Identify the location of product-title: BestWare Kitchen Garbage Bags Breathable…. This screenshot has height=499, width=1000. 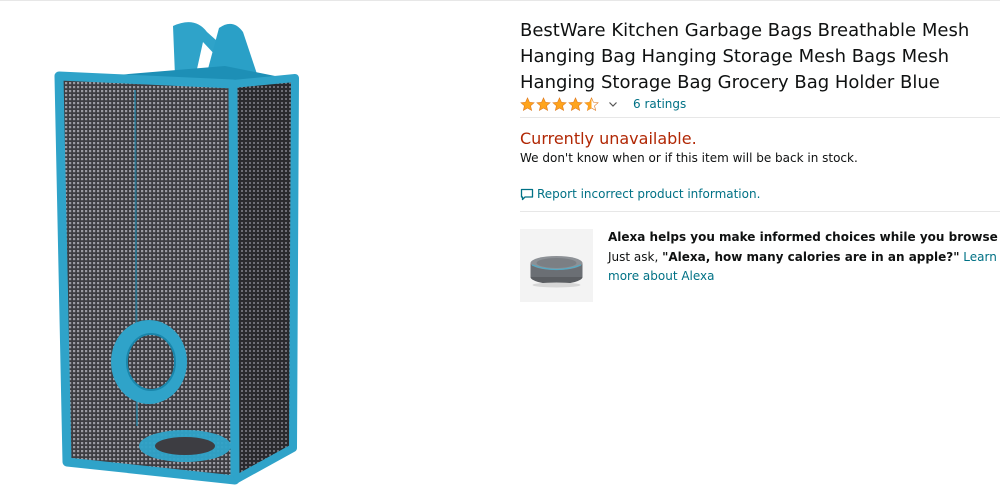
(745, 56).